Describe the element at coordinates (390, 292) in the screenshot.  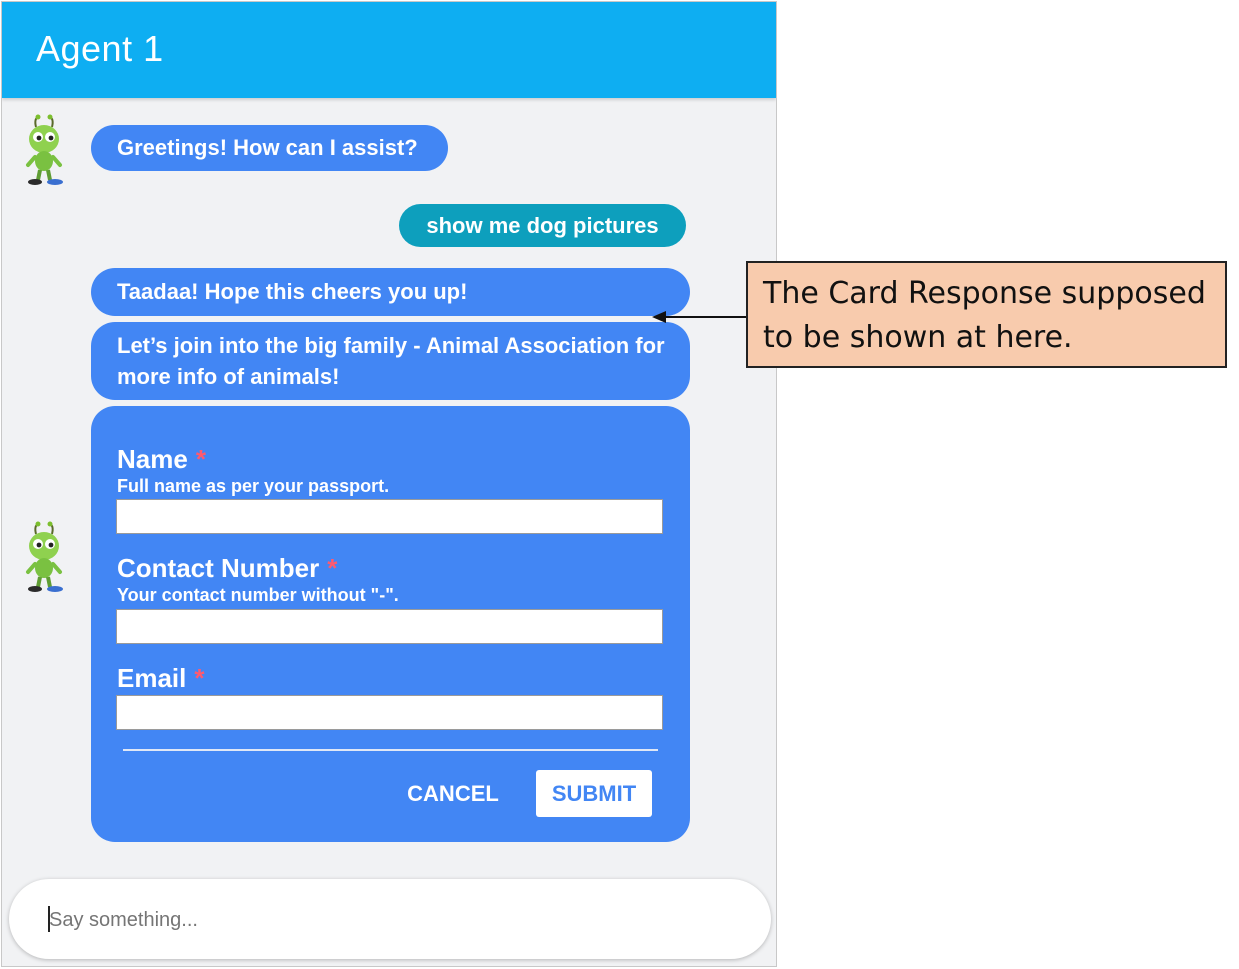
I see `bot-message-cheer: Taadaa! Hope this cheers you up!` at that location.